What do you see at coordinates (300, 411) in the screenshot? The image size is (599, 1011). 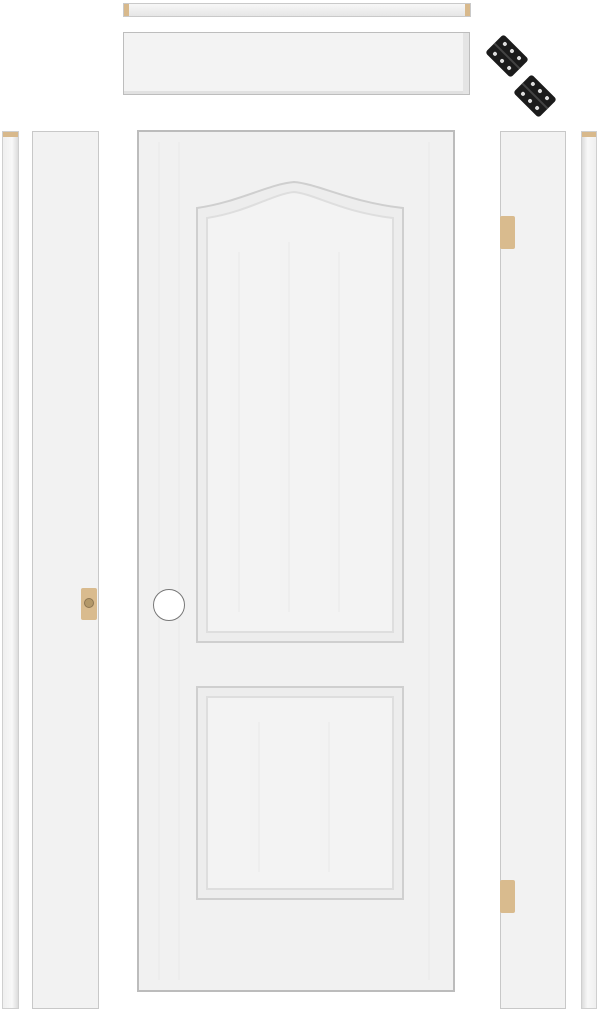 I see `upper-arch-panel-field` at bounding box center [300, 411].